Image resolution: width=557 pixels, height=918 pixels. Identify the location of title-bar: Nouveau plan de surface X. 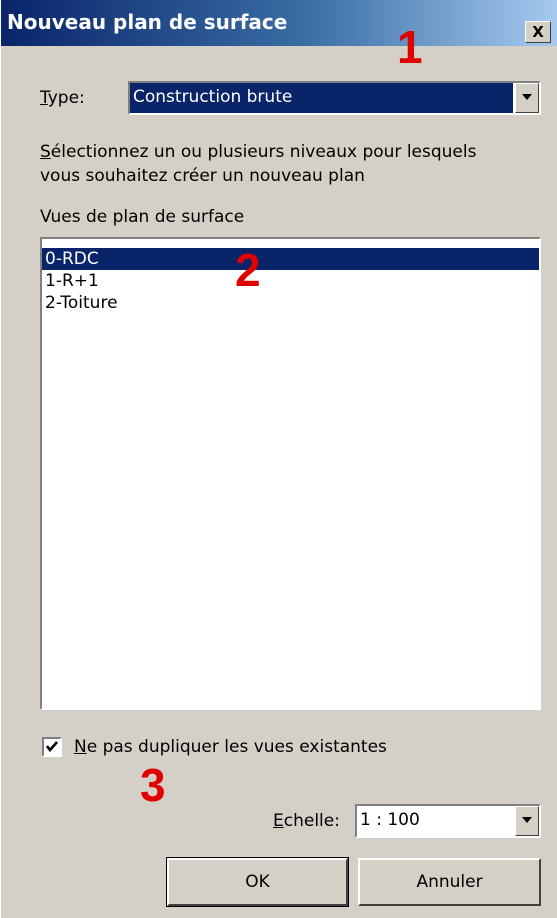
(279, 23).